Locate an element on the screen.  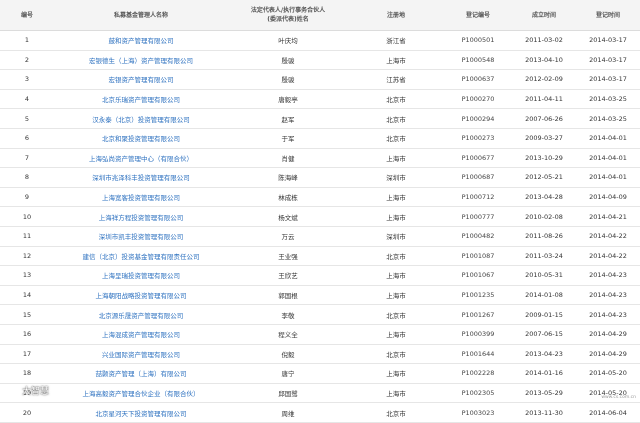
cell-establish-date: 2010-05-31 is located at coordinates (544, 275).